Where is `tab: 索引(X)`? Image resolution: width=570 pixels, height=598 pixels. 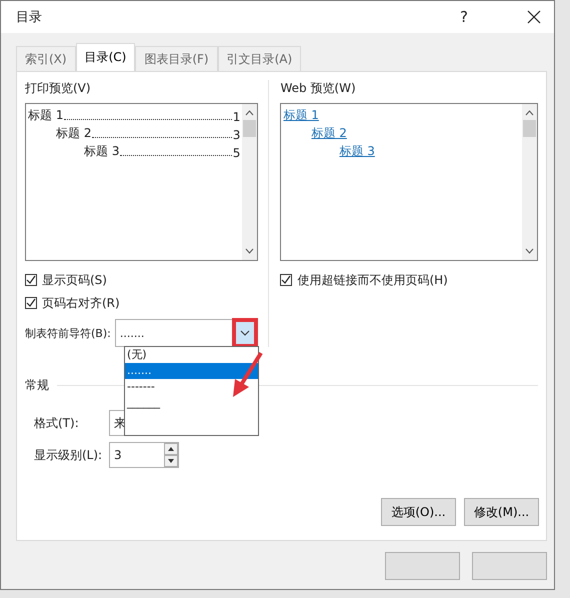
tab: 索引(X) is located at coordinates (46, 58).